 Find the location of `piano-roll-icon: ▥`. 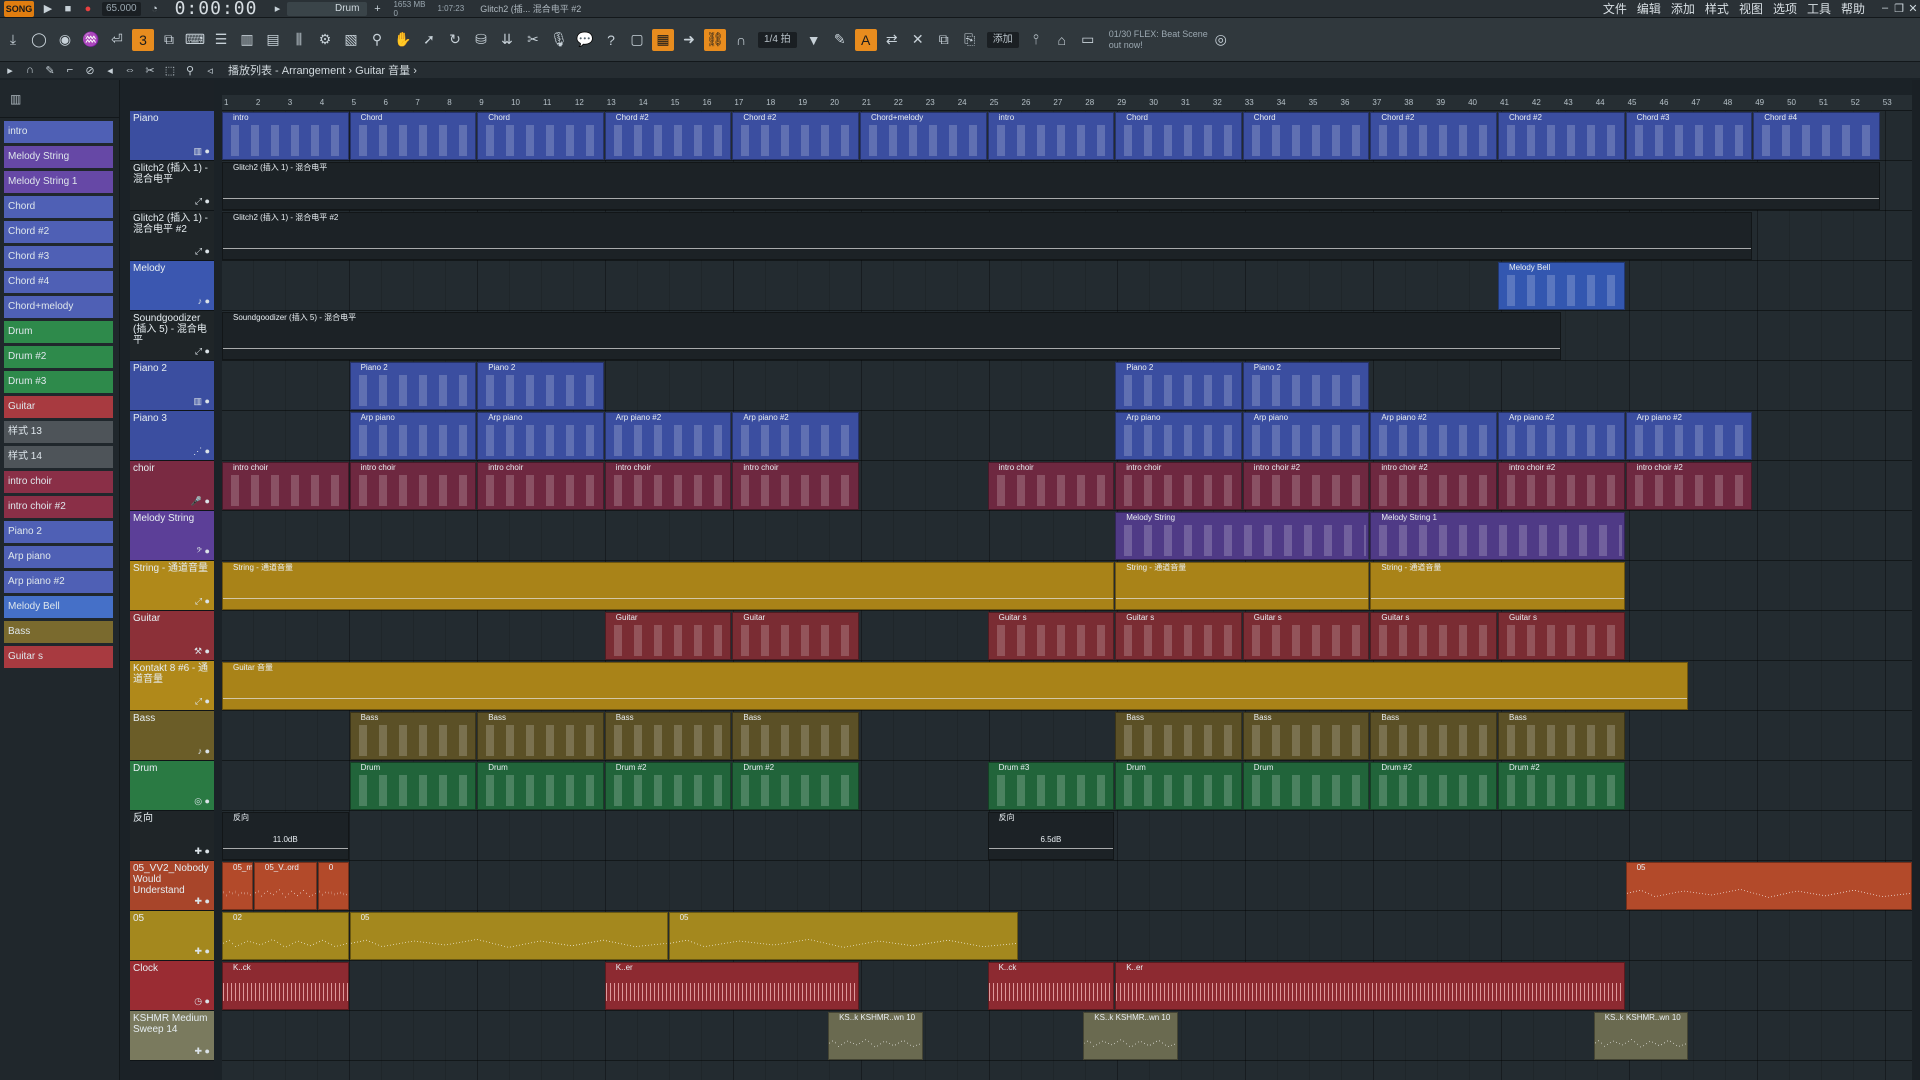

piano-roll-icon: ▥ is located at coordinates (247, 40).